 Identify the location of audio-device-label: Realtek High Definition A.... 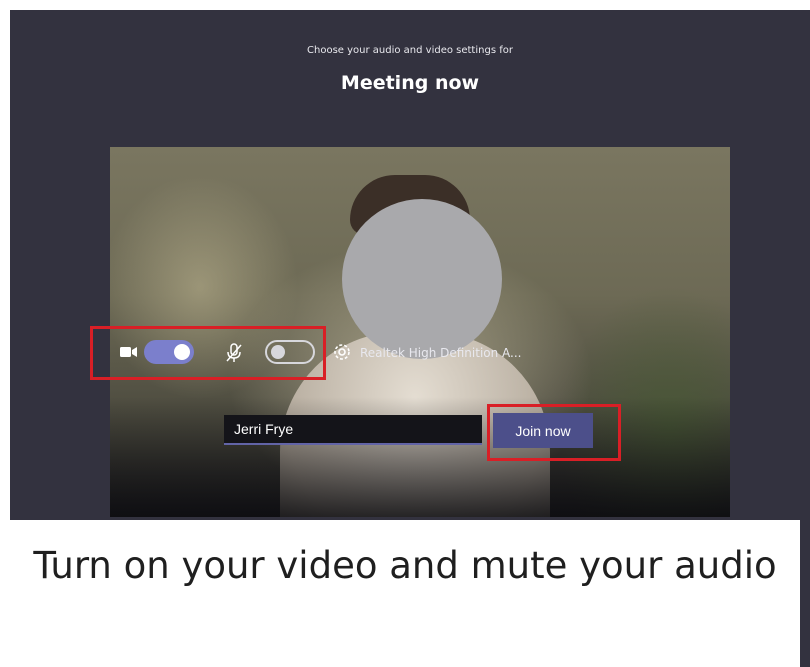
(440, 353).